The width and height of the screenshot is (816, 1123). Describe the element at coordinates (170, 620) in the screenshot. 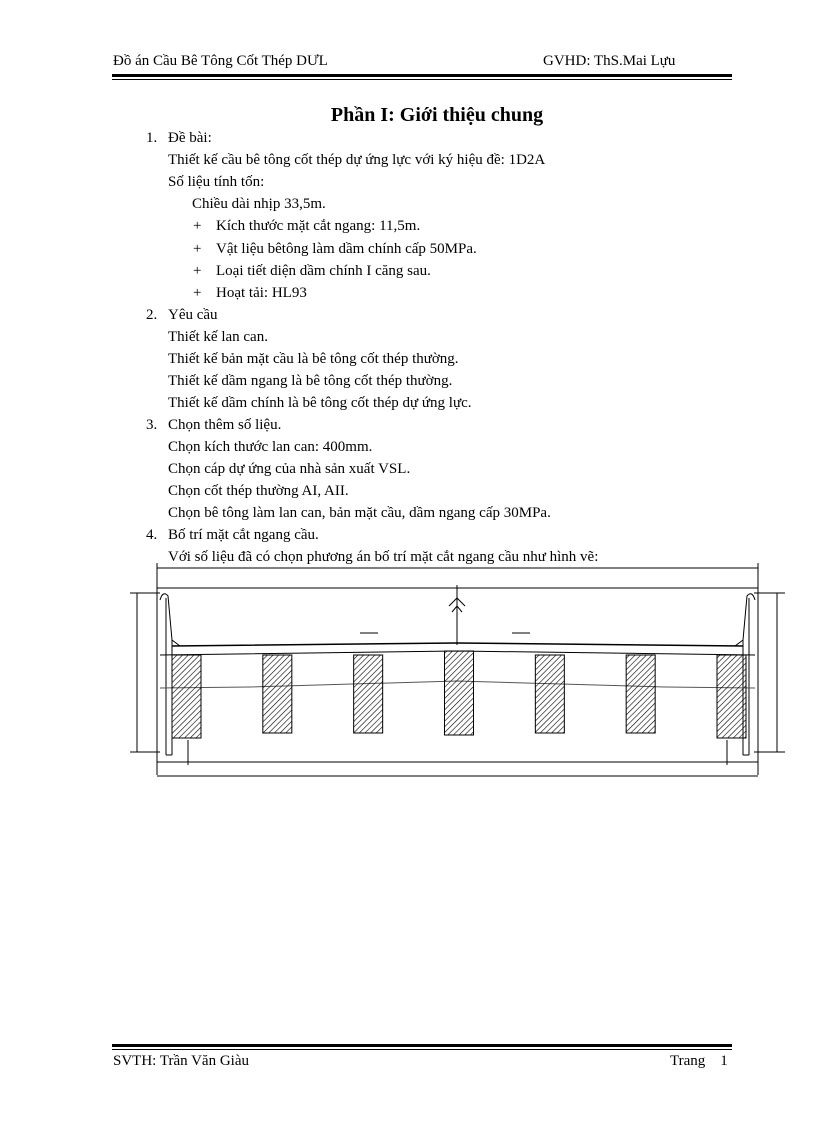

I see `railing-left` at that location.